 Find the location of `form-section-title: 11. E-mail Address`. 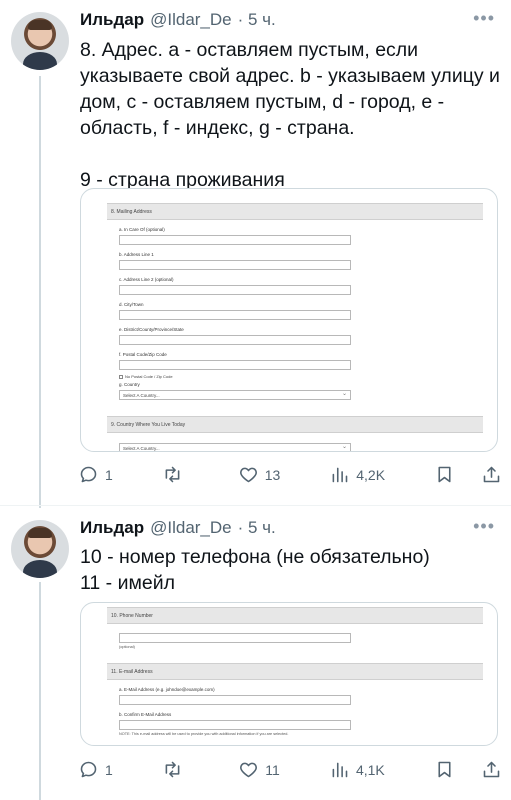

form-section-title: 11. E-mail Address is located at coordinates (295, 671).